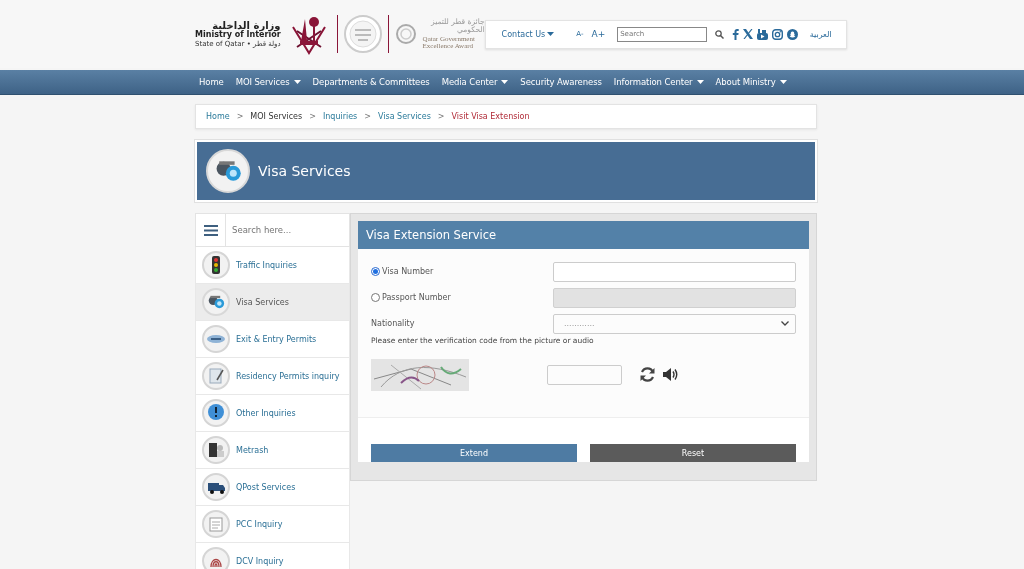  I want to click on award-medal-icon, so click(362, 34).